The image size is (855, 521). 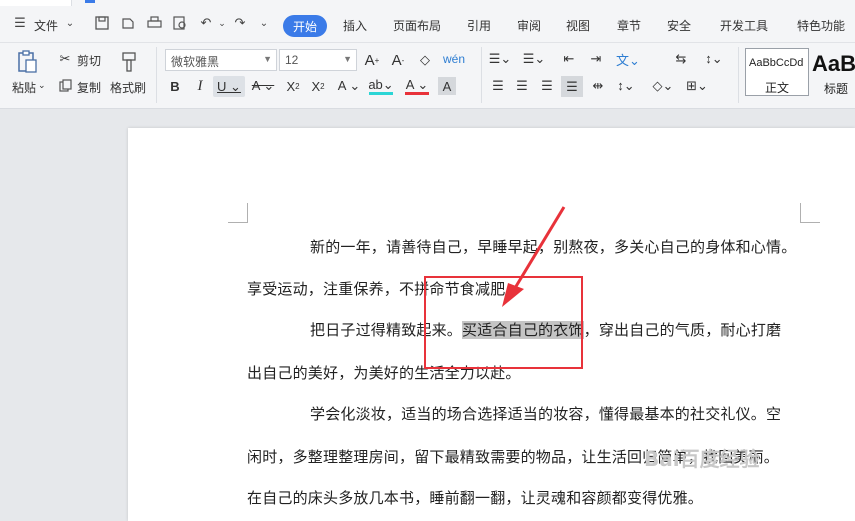 What do you see at coordinates (534, 59) in the screenshot?
I see `numbering-icon: ☰⌄` at bounding box center [534, 59].